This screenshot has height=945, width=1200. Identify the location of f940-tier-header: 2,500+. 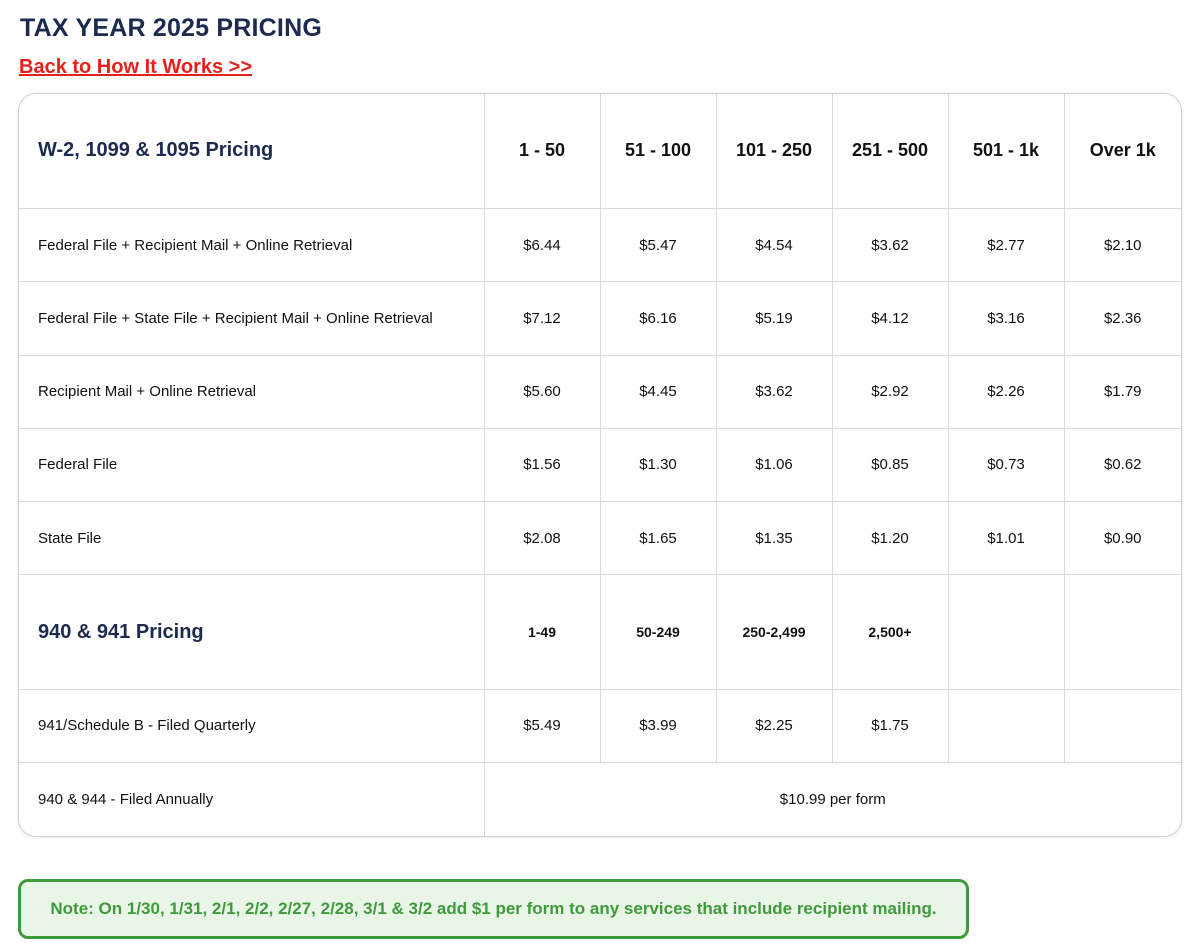
(890, 632).